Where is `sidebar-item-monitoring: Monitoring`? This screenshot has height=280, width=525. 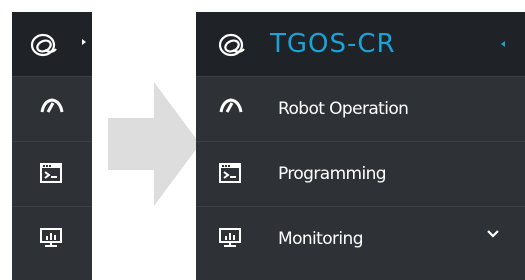 sidebar-item-monitoring: Monitoring is located at coordinates (360, 238).